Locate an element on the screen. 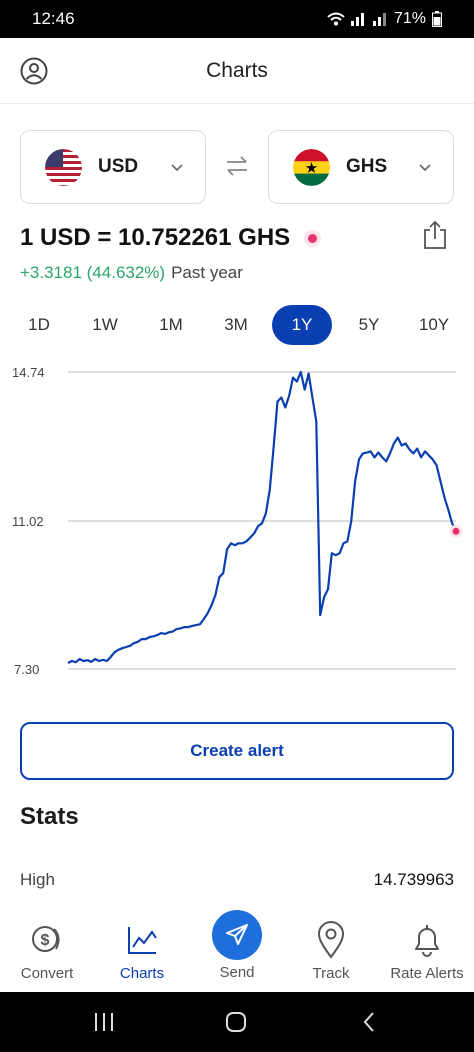 This screenshot has width=474, height=1052. y-tick-label: 14.74 is located at coordinates (28, 372).